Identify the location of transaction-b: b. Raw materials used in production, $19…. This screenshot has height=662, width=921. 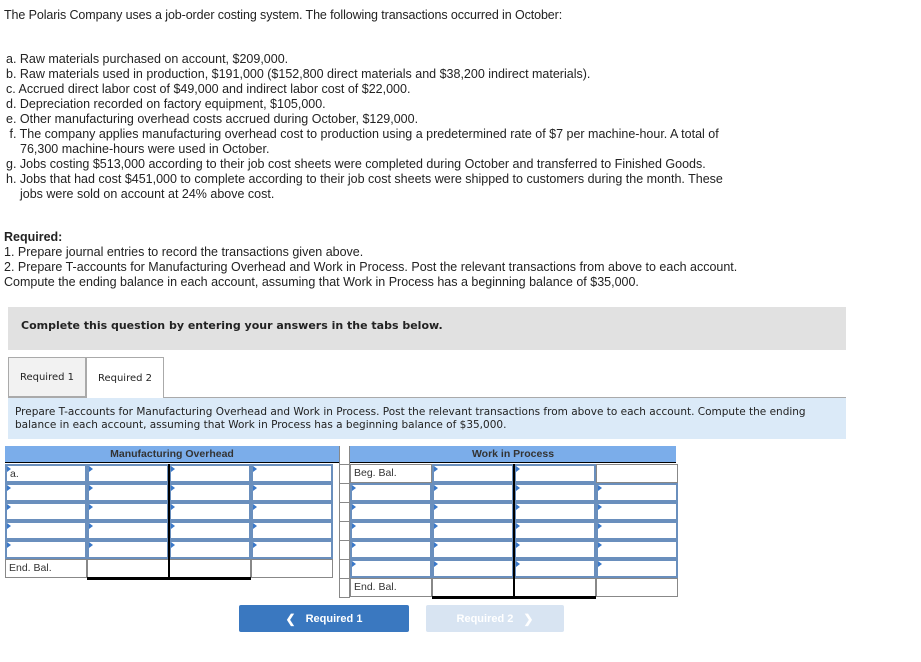
(298, 74).